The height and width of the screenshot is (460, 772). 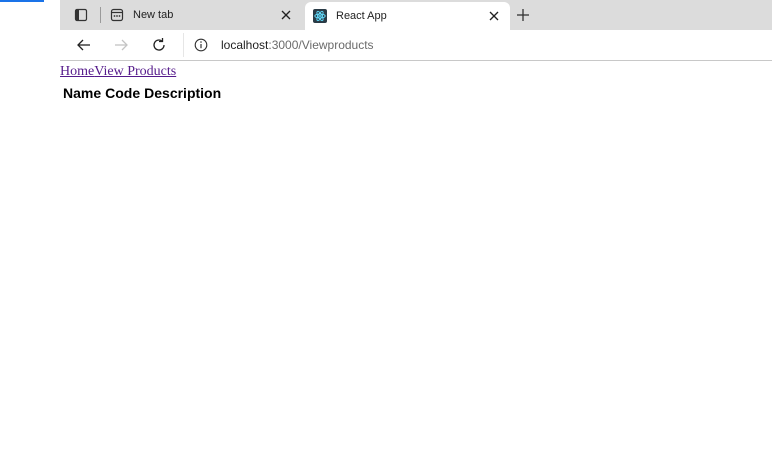 What do you see at coordinates (201, 45) in the screenshot?
I see `site-info-icon` at bounding box center [201, 45].